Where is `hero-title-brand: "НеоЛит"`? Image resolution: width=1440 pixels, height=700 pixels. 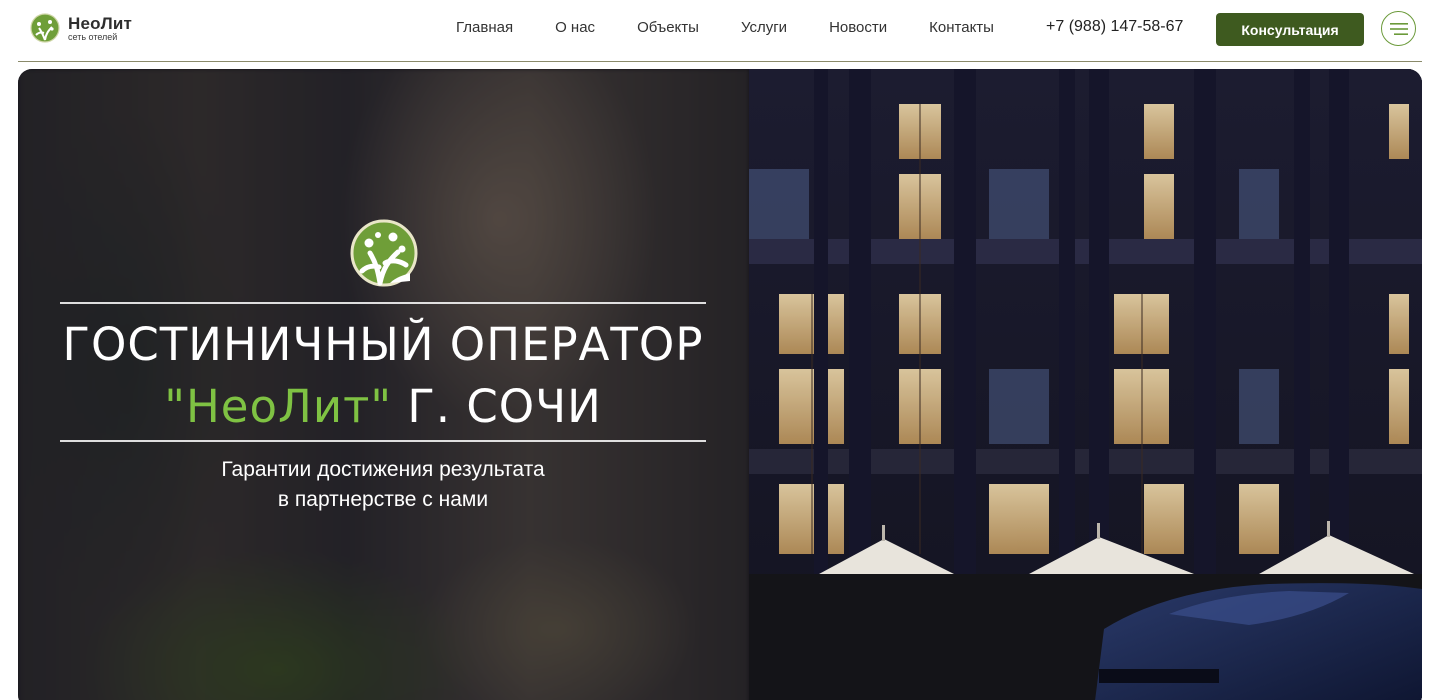
hero-title-brand: "НеоЛит" is located at coordinates (278, 406).